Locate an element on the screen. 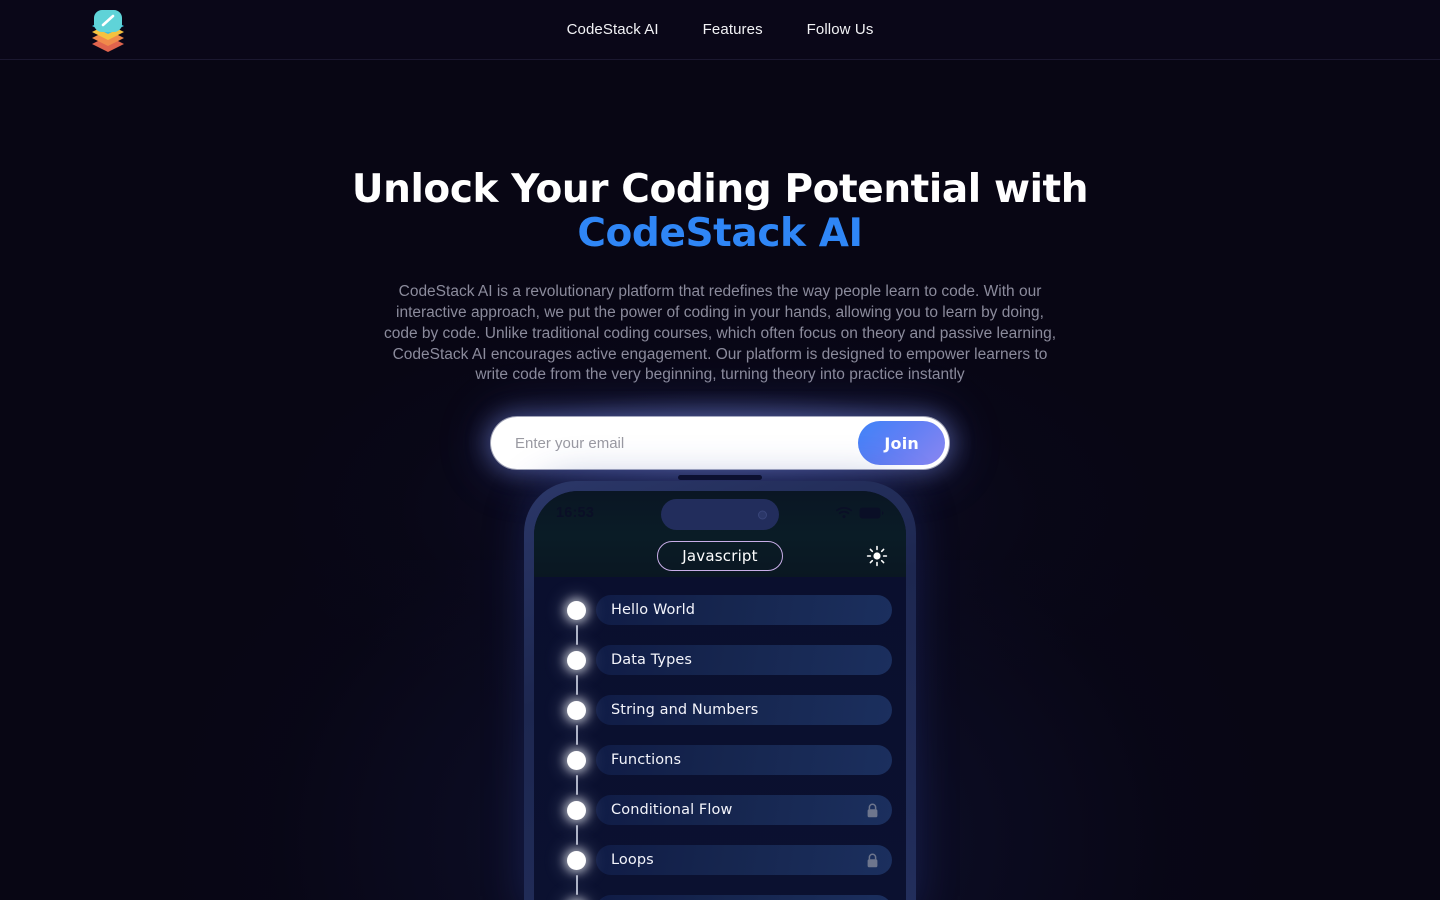 This screenshot has width=1440, height=900. lesson-pill: Data Types is located at coordinates (744, 660).